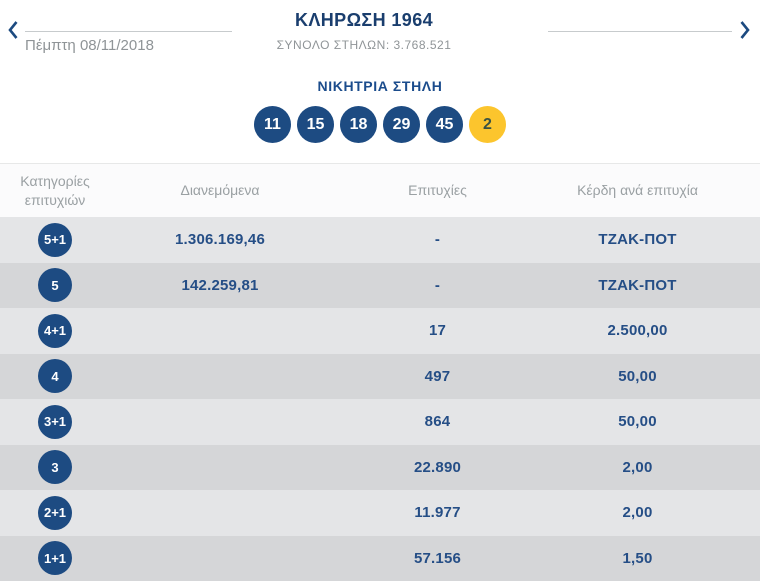 The width and height of the screenshot is (760, 582). Describe the element at coordinates (220, 190) in the screenshot. I see `column-header-distributed: Διανεμόμενα` at that location.